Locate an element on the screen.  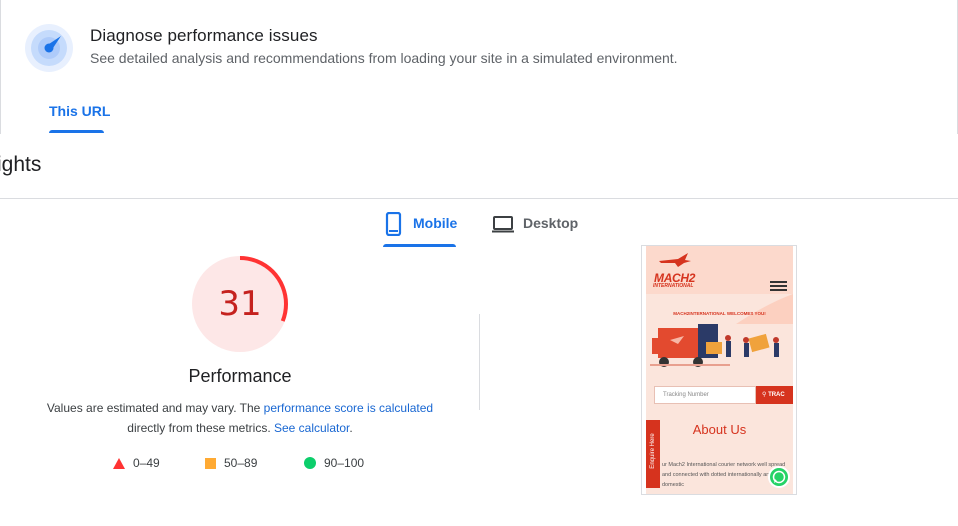
hamburger-menu-icon is located at coordinates (778, 287).